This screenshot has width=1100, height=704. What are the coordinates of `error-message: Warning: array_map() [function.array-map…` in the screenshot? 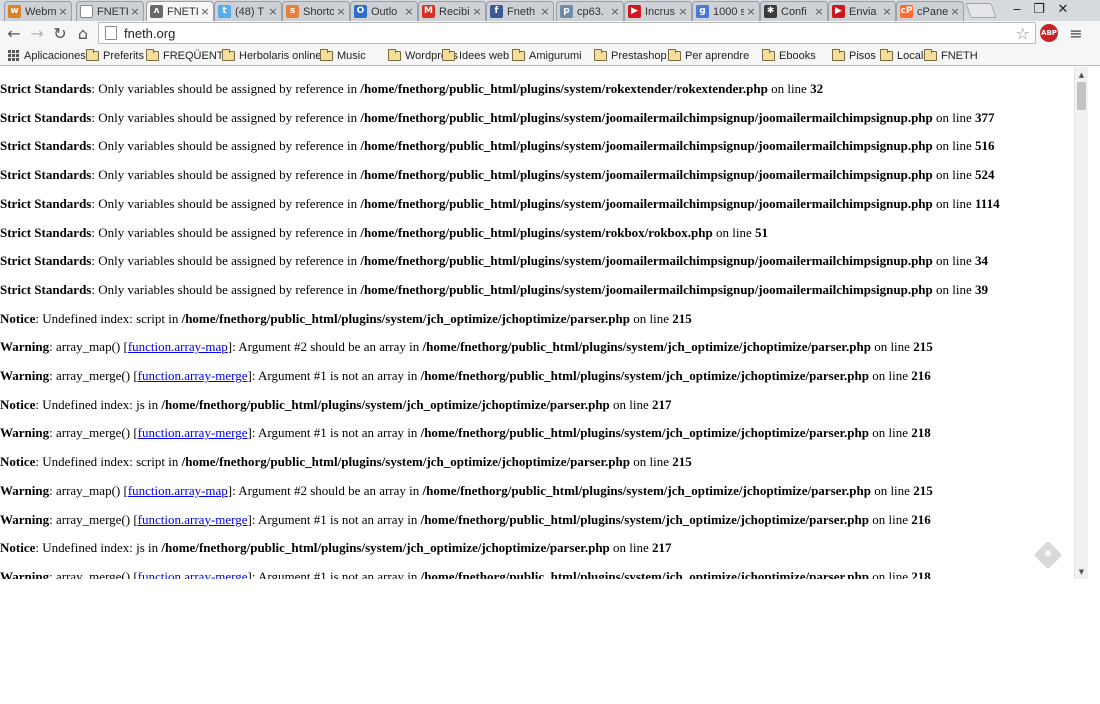 It's located at (466, 491).